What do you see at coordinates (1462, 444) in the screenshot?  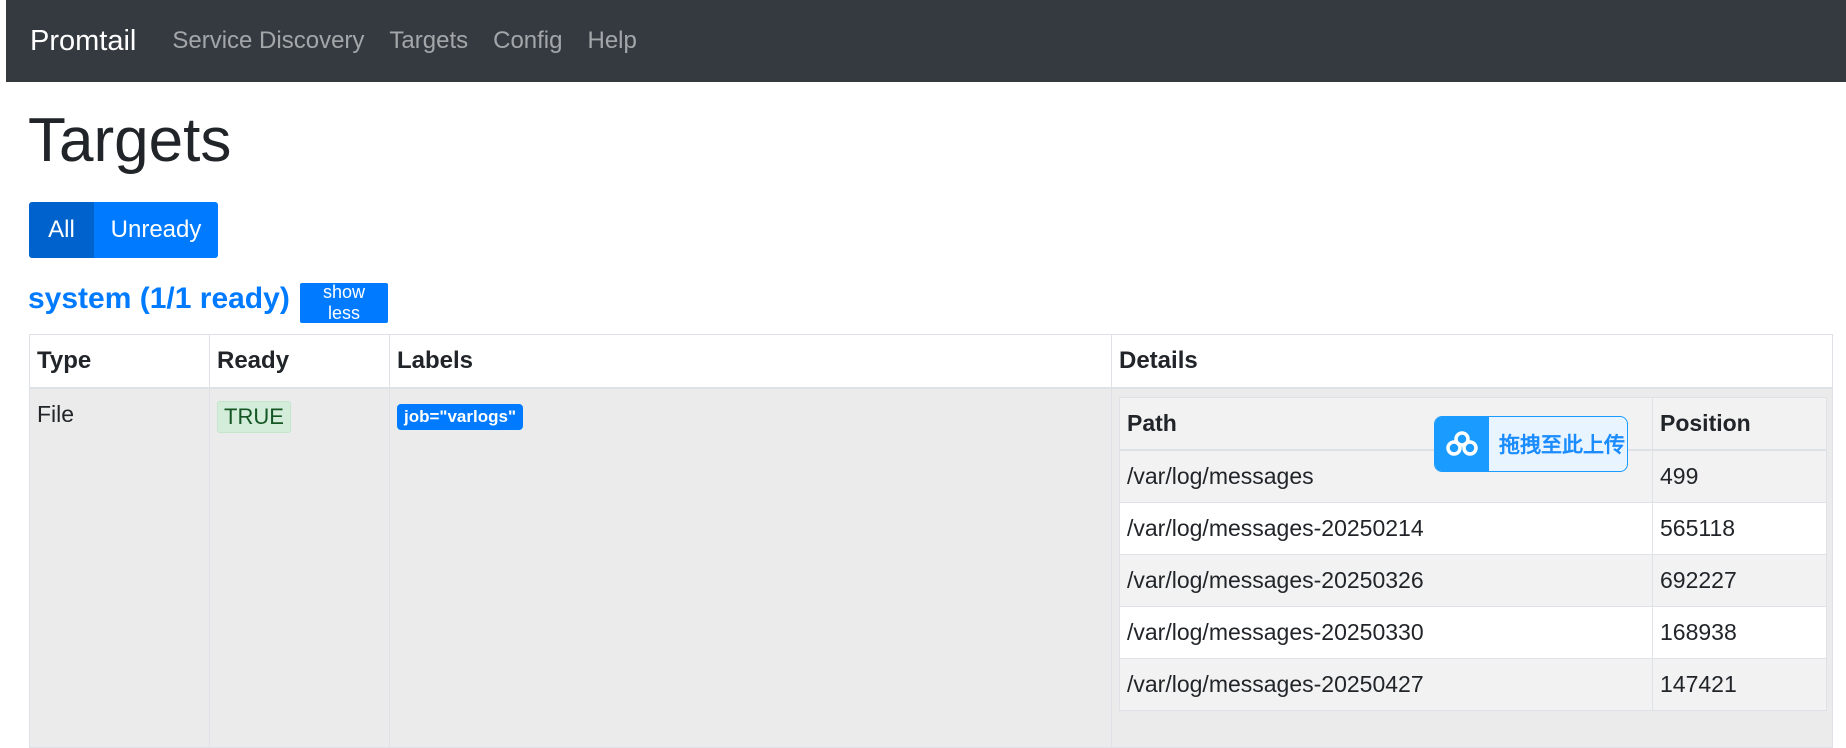 I see `cloud-upload-icon` at bounding box center [1462, 444].